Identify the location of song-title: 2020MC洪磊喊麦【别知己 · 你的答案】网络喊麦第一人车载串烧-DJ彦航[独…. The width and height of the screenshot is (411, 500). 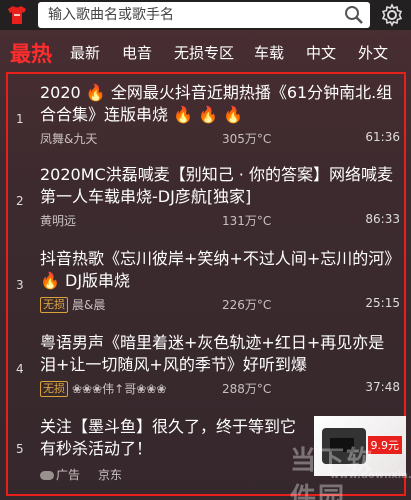
(216, 185).